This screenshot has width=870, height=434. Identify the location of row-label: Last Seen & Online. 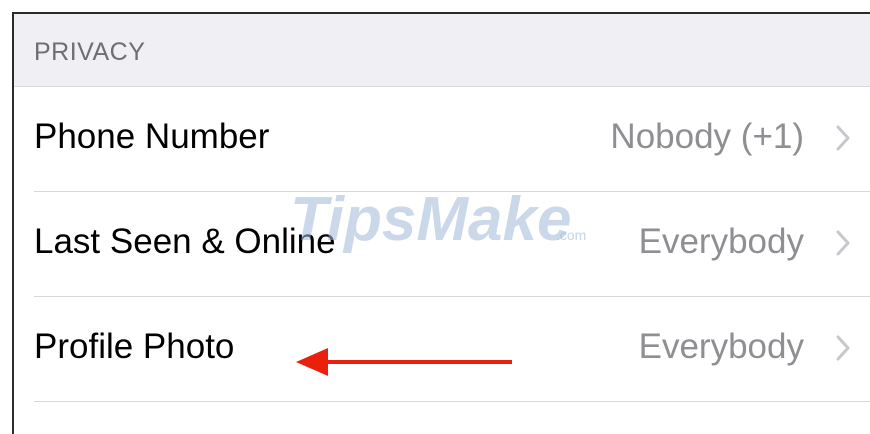
(185, 241).